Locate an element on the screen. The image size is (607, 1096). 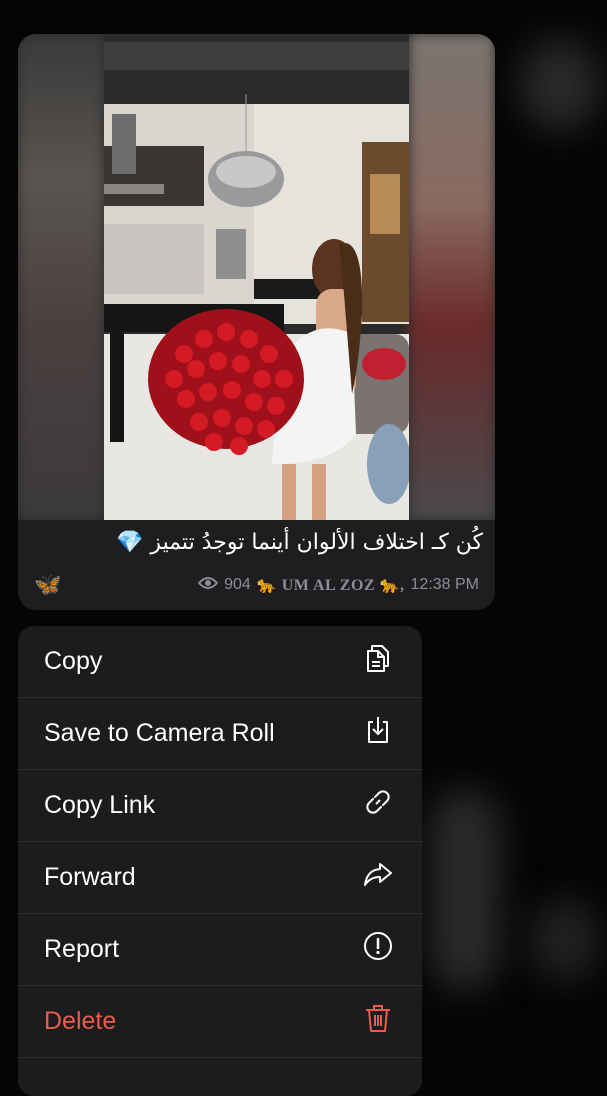
message-meta: 904 🐆 UM AL ZOZ 🐆, 12:38 PM is located at coordinates (338, 585).